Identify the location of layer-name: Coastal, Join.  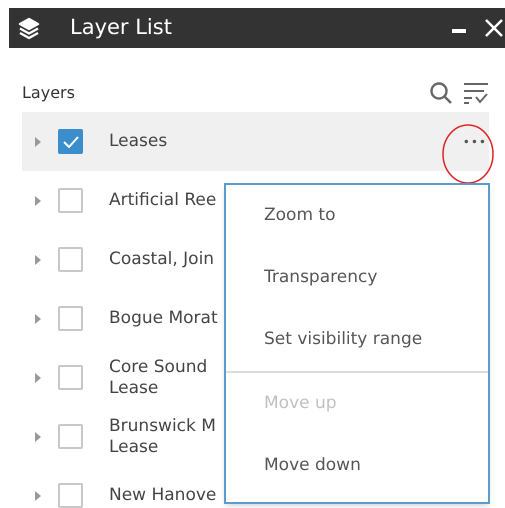
(161, 259).